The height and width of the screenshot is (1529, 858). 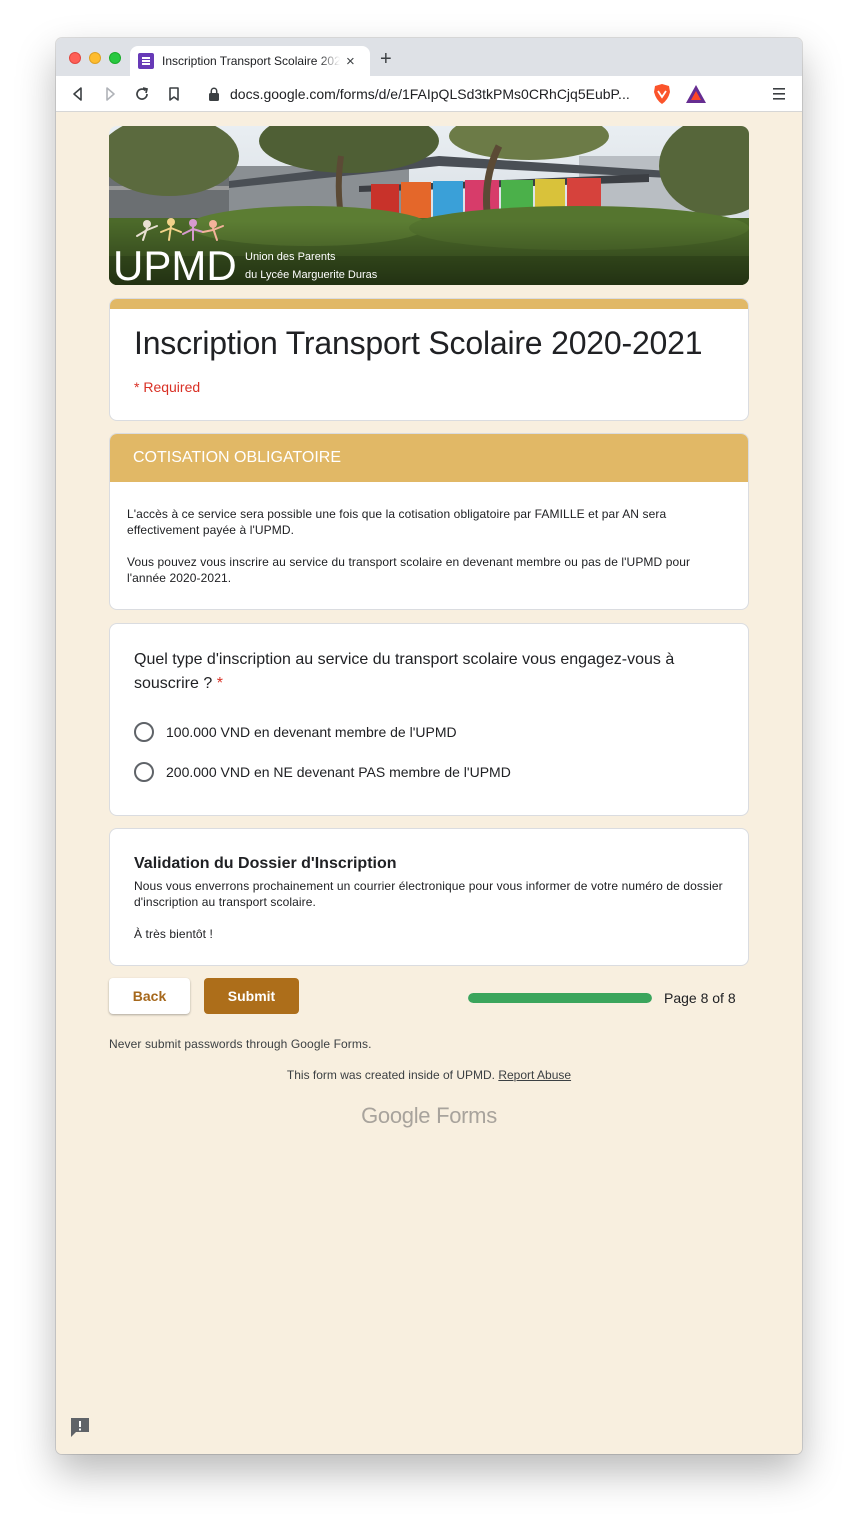 What do you see at coordinates (429, 304) in the screenshot?
I see `theme-stripe` at bounding box center [429, 304].